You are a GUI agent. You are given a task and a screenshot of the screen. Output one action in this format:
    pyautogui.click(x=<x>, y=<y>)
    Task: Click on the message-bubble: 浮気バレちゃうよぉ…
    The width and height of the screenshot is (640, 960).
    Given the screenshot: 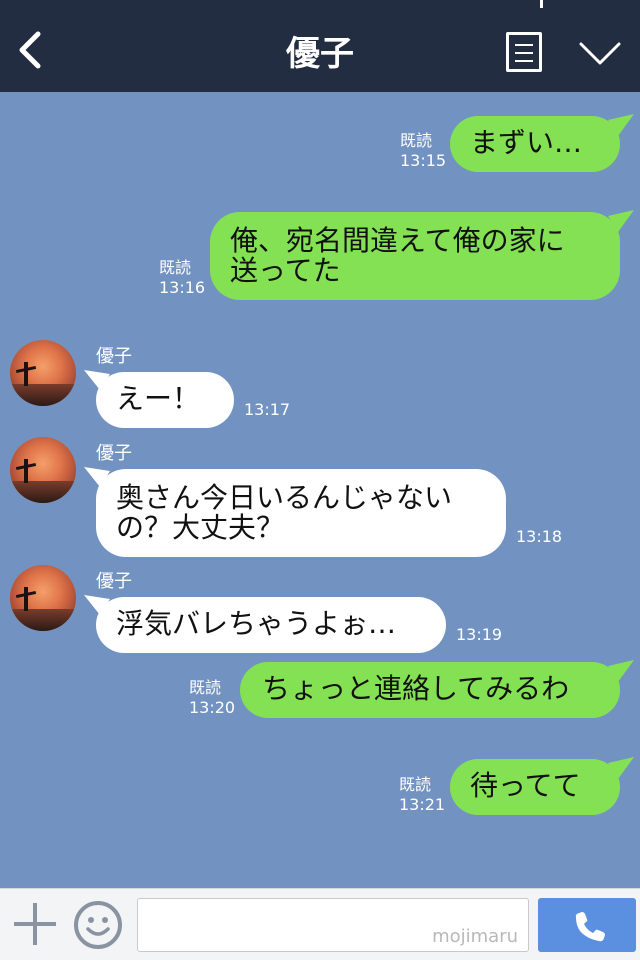 What is the action you would take?
    pyautogui.click(x=271, y=625)
    